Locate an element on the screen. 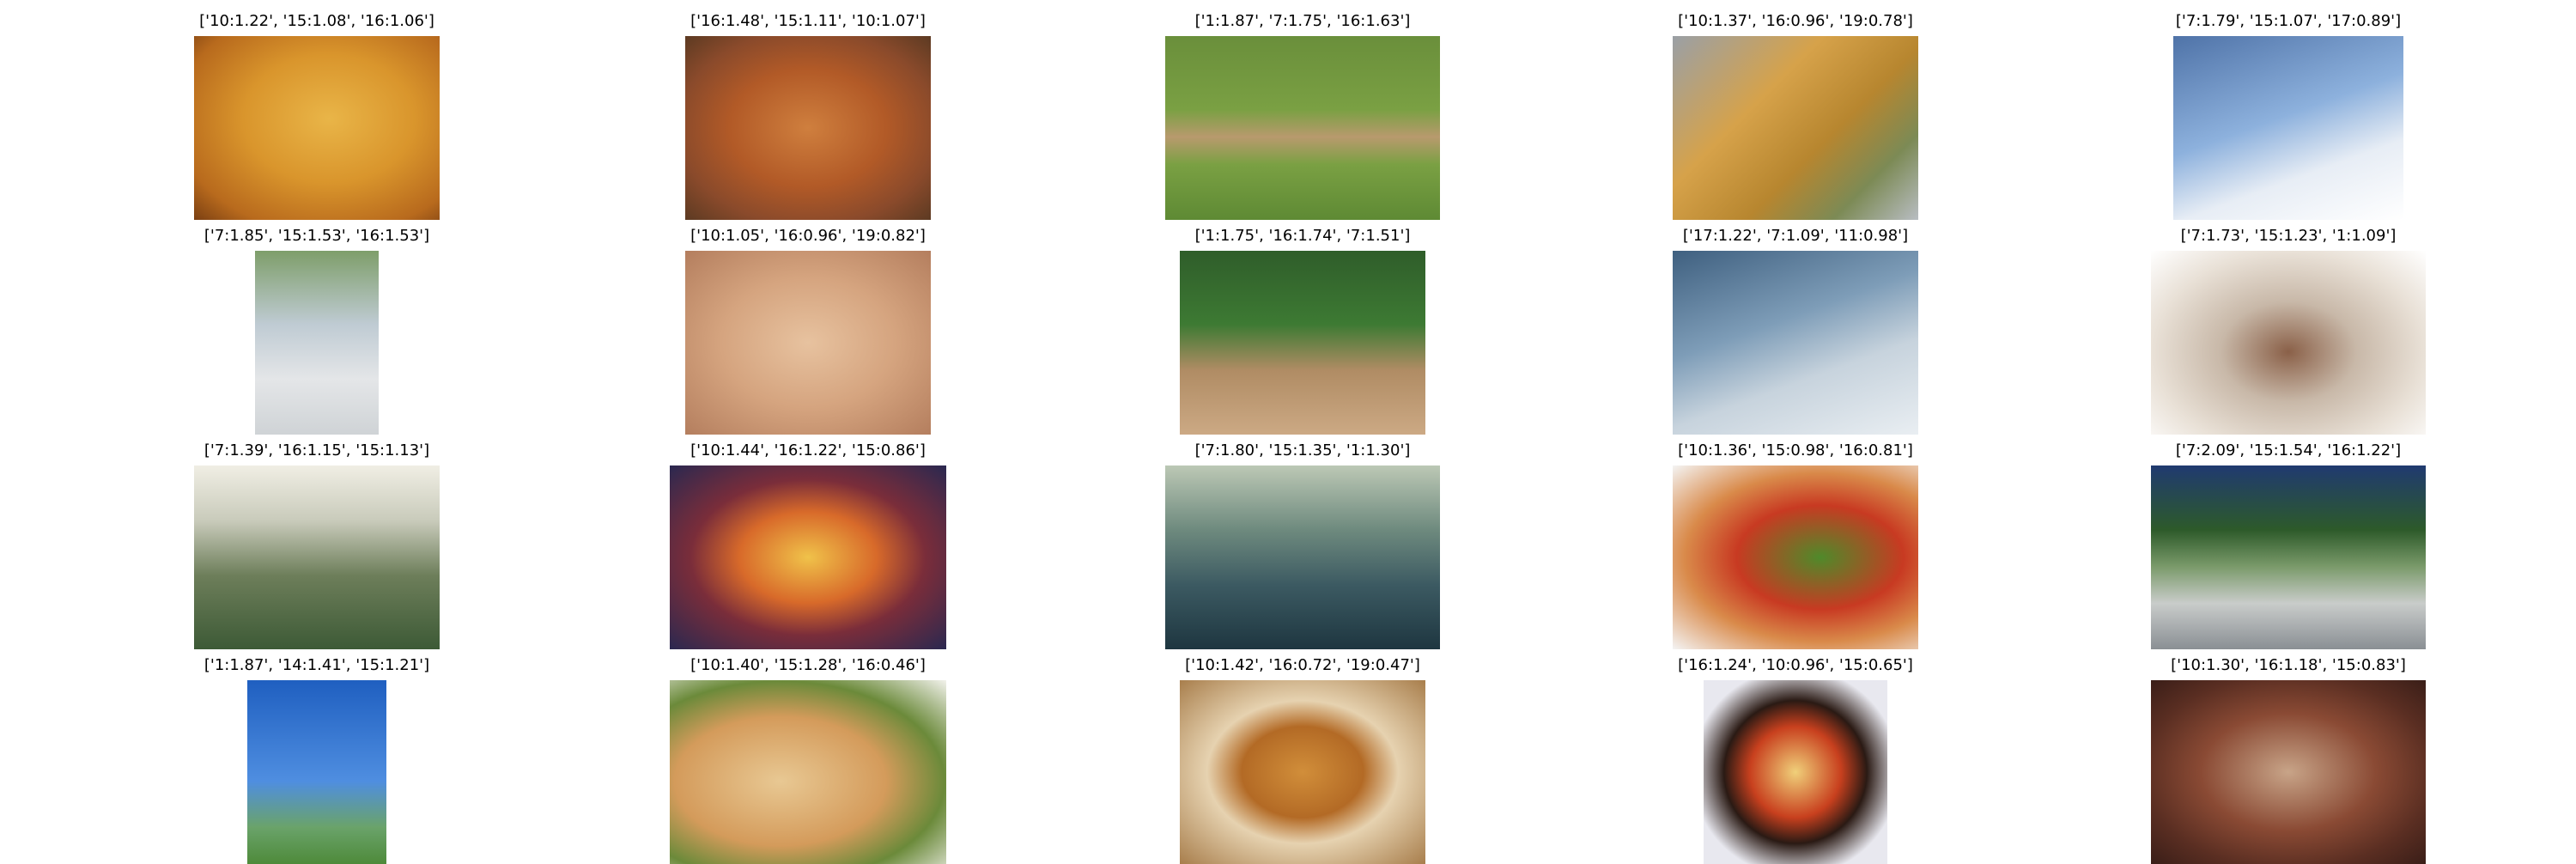  image-panel: ['10:1.05', '16:0.96', '19:0.82'] is located at coordinates (808, 329).